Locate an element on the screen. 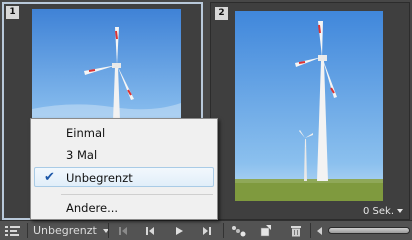 The image size is (412, 240). animation-toolbar: Unbegrenzt is located at coordinates (206, 230).